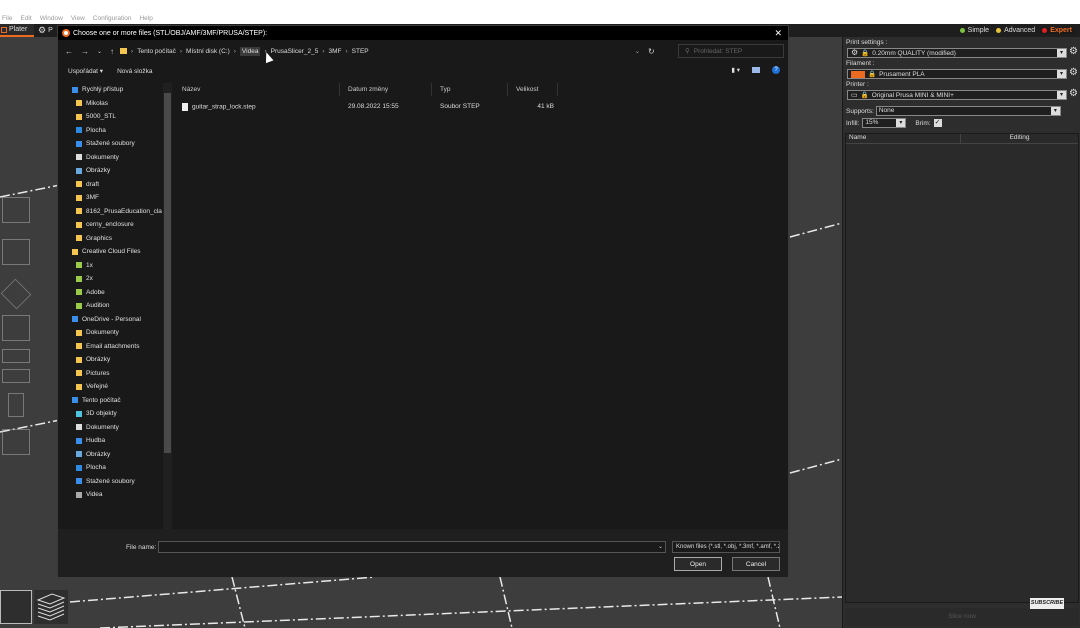 This screenshot has height=628, width=1080. Describe the element at coordinates (884, 123) in the screenshot. I see `infill-combo: 15% ▾` at that location.